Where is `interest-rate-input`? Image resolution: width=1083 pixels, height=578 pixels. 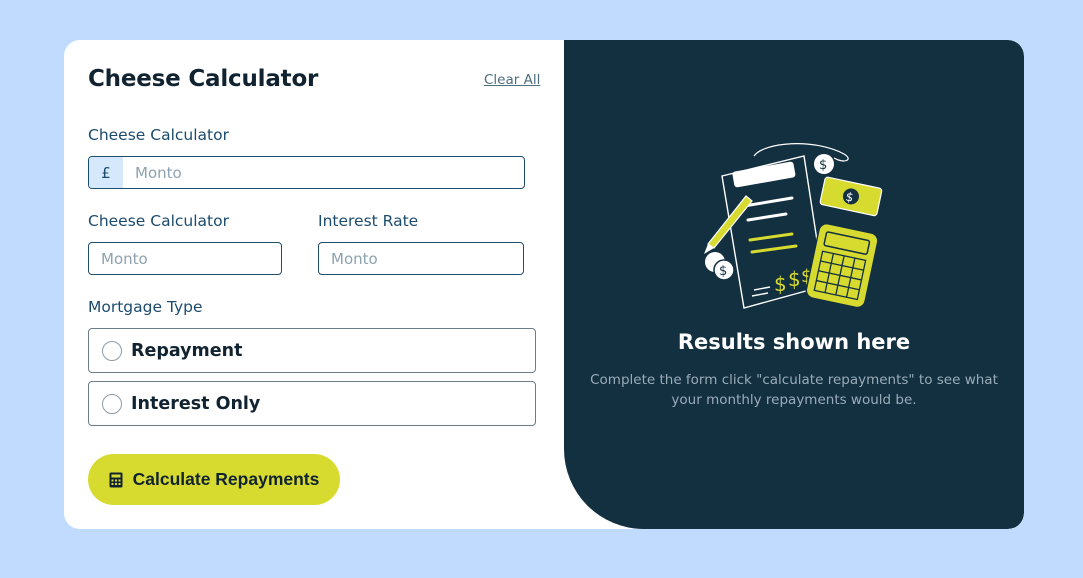
interest-rate-input is located at coordinates (421, 258).